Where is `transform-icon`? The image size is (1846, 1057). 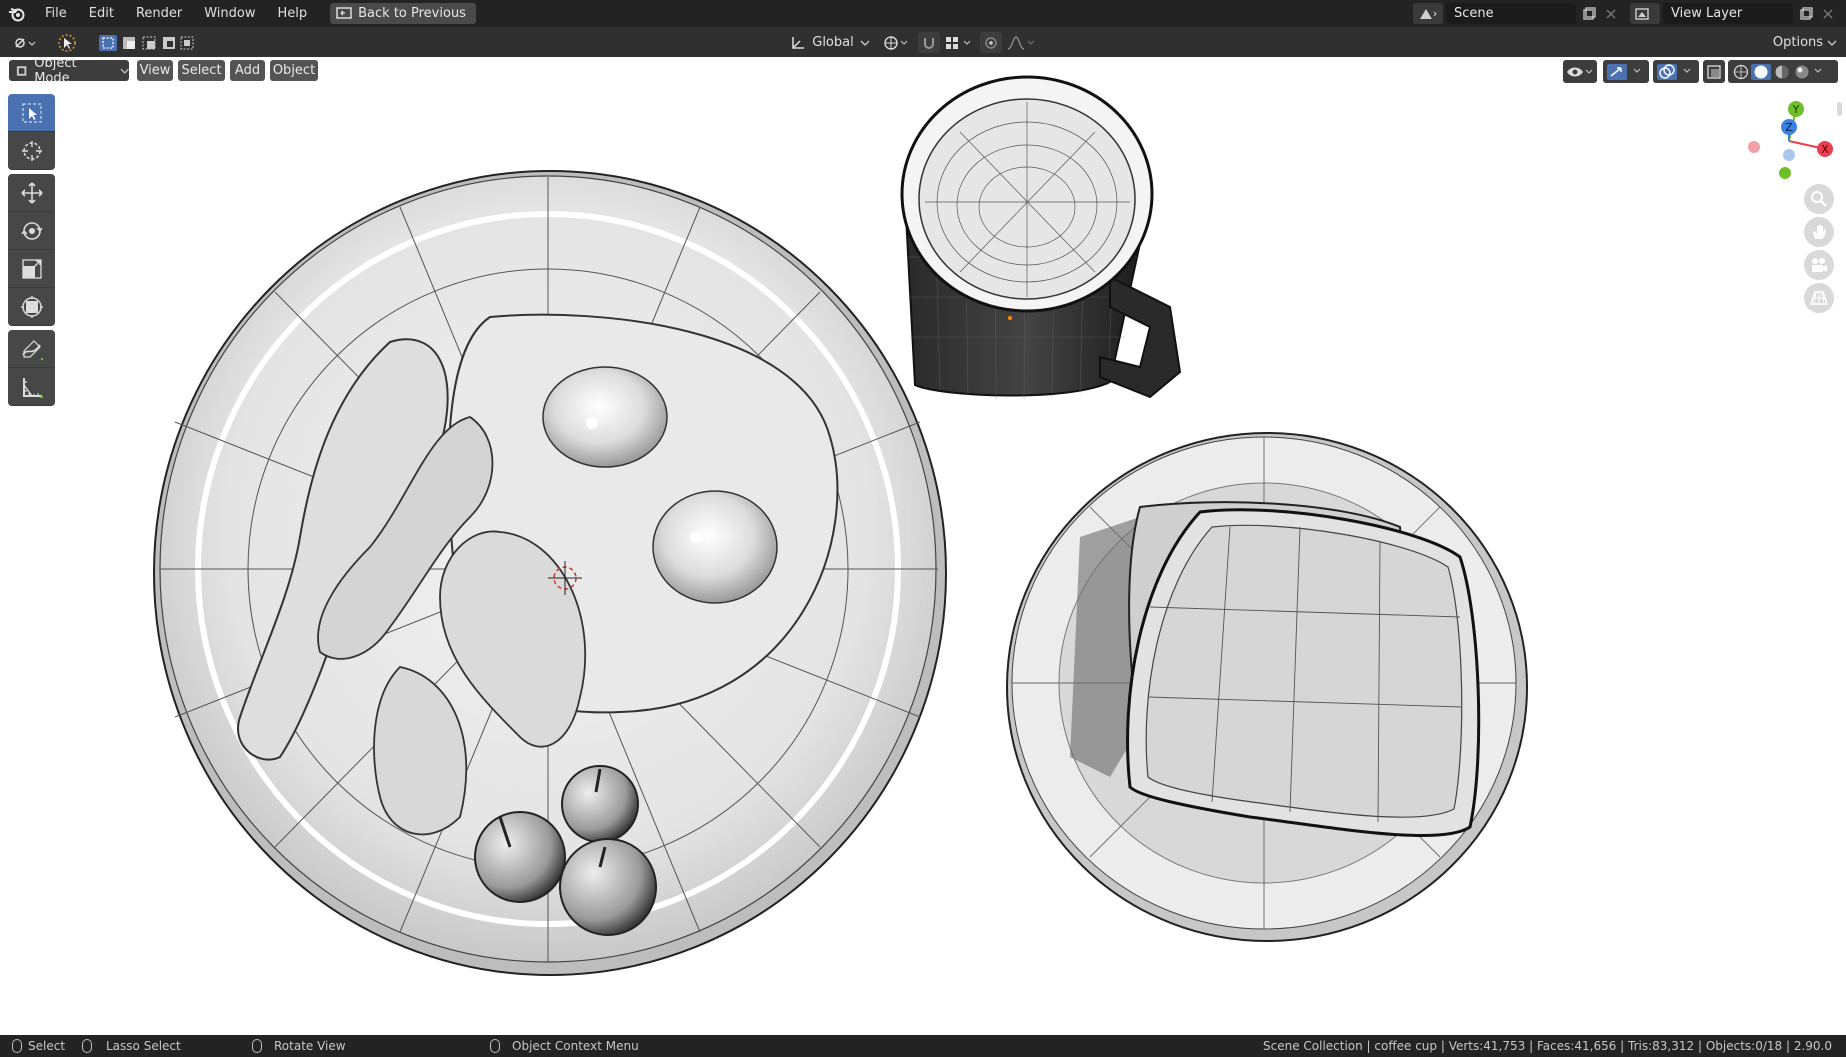 transform-icon is located at coordinates (31, 306).